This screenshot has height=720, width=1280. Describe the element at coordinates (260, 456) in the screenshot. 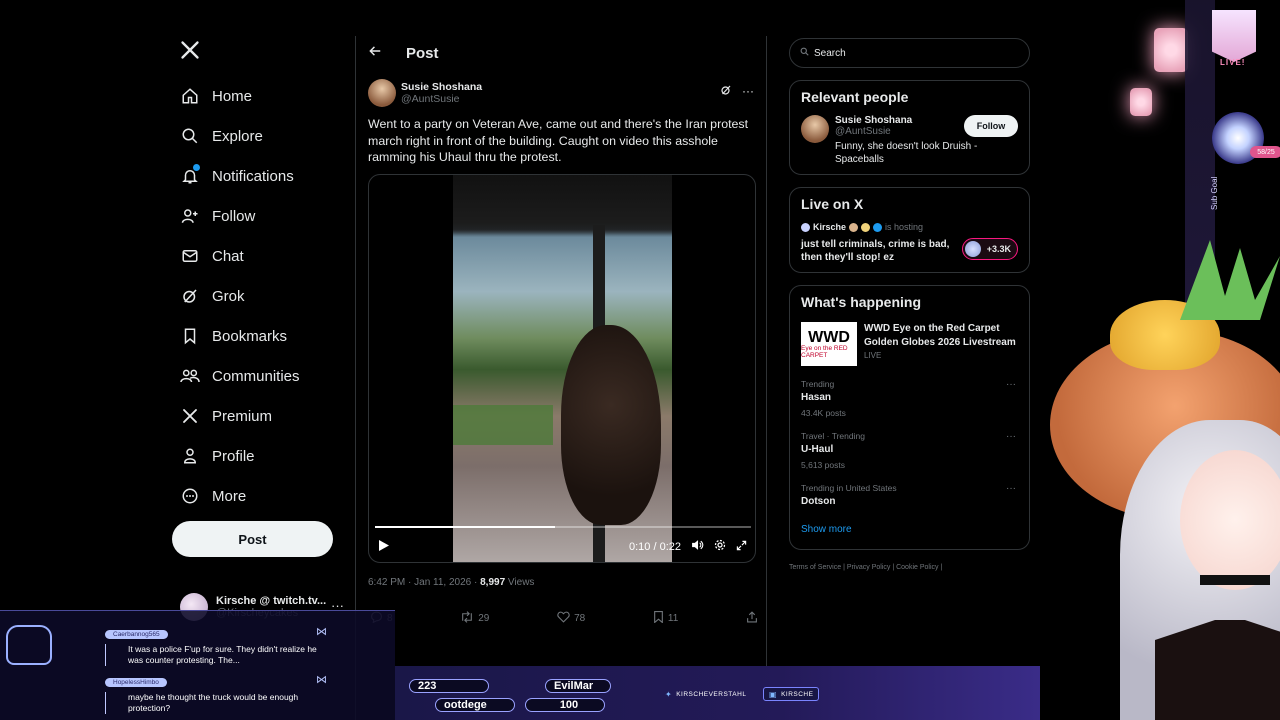

I see `nav-profile: Profile` at that location.